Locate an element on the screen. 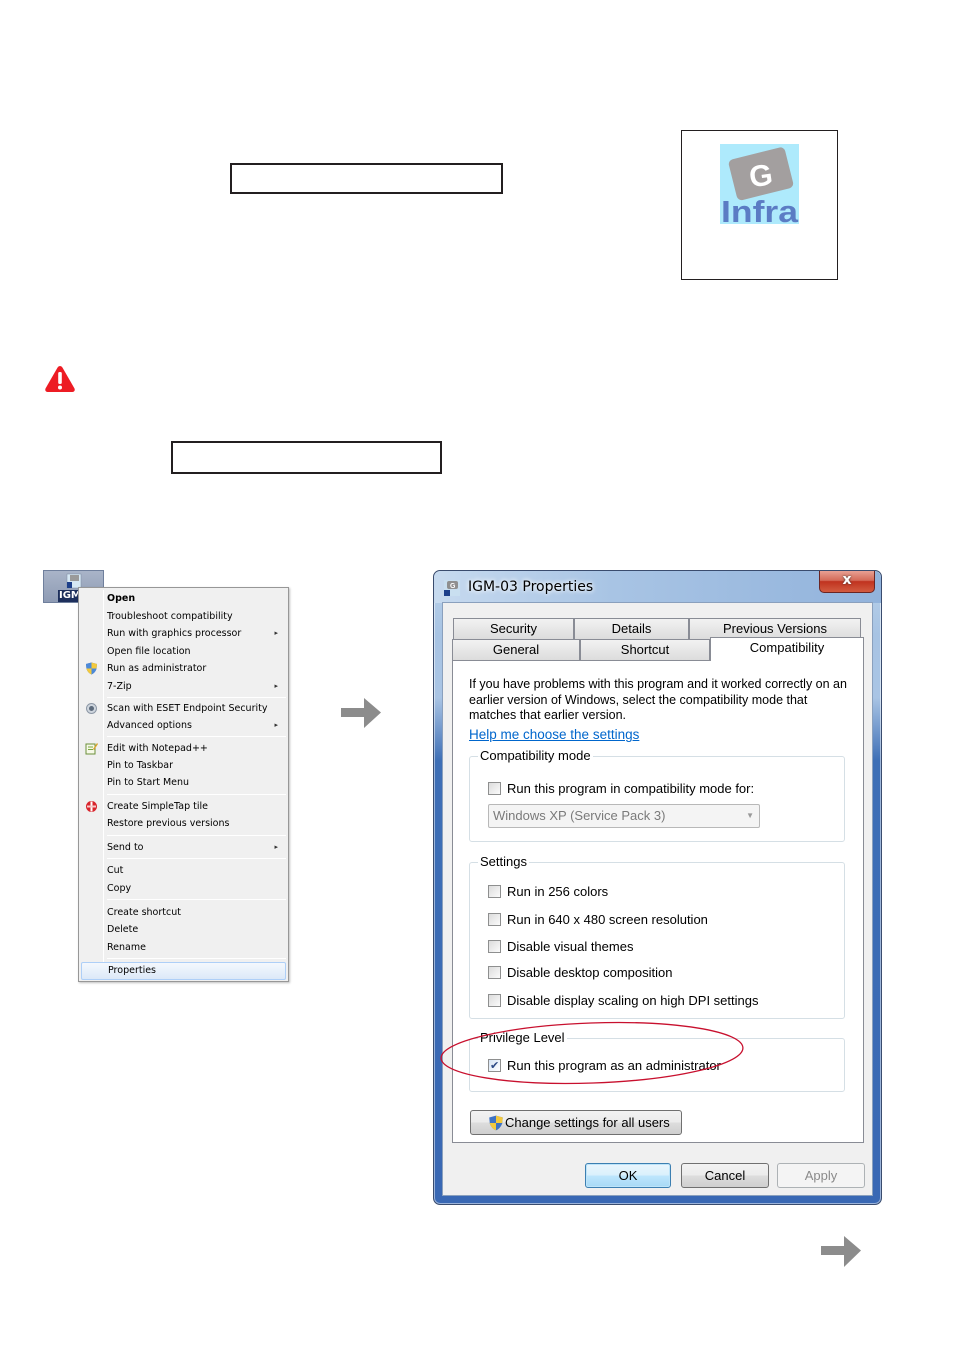  menu-item-rename: Rename is located at coordinates (183, 947).